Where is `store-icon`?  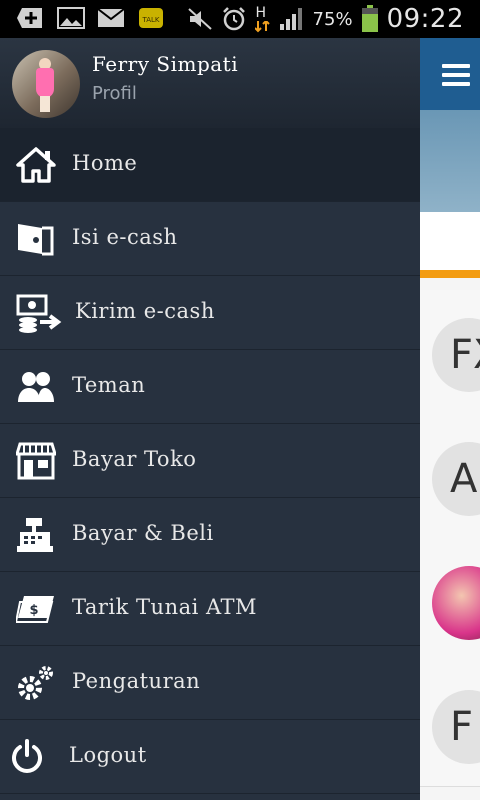
store-icon is located at coordinates (36, 461).